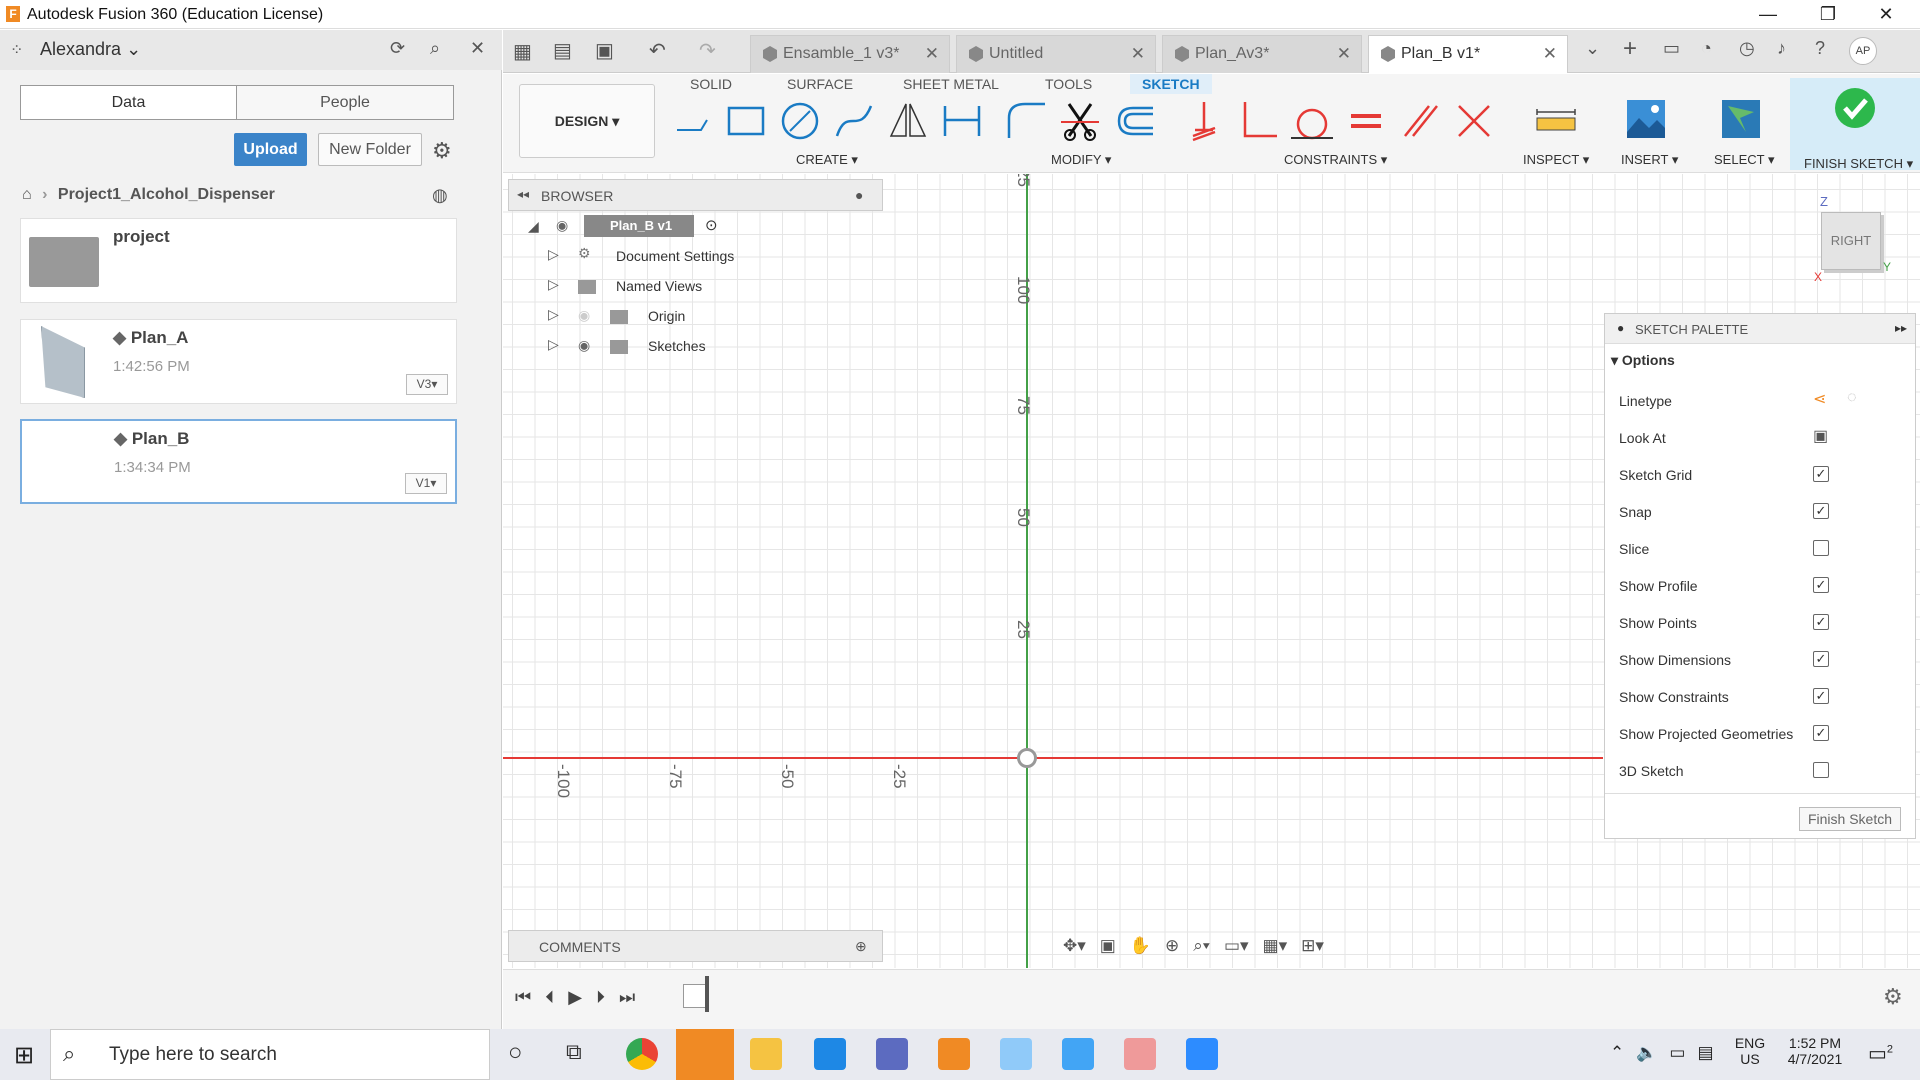 The image size is (1920, 1080). What do you see at coordinates (827, 160) in the screenshot?
I see `create-menu: CREATE ▾` at bounding box center [827, 160].